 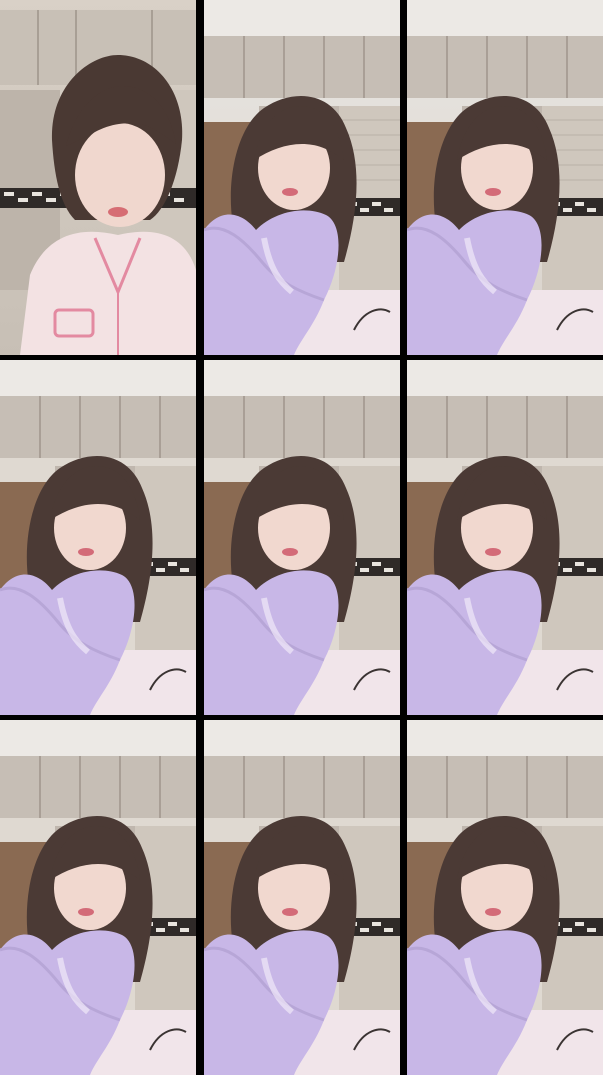 I want to click on thumbnail-image-pink-pajamas, so click(x=98, y=177).